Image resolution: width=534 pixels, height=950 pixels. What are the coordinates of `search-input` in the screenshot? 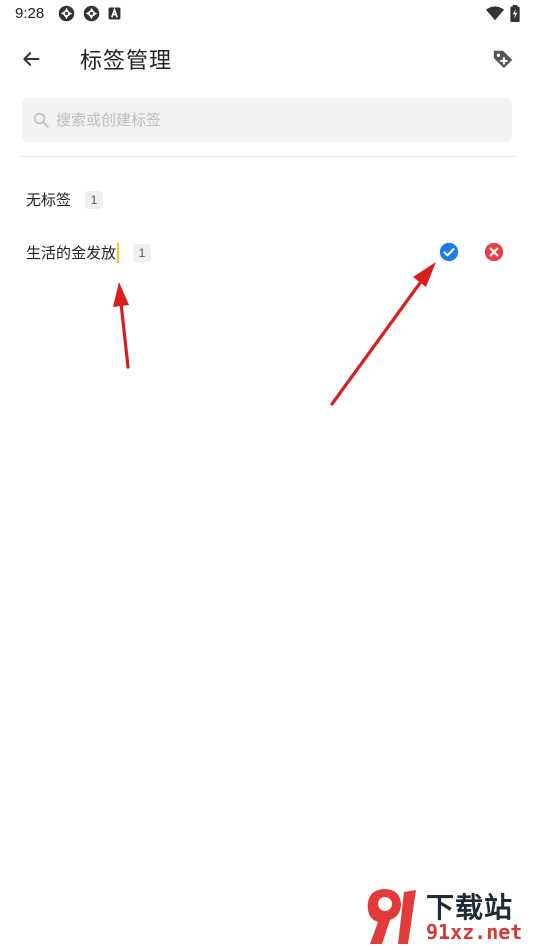 It's located at (266, 120).